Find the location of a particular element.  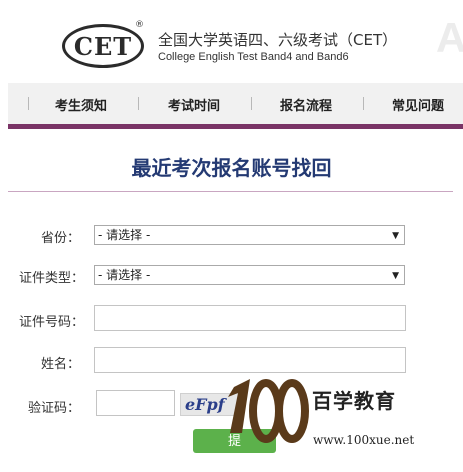

id-type-label: 证件类型： is located at coordinates (51, 278).